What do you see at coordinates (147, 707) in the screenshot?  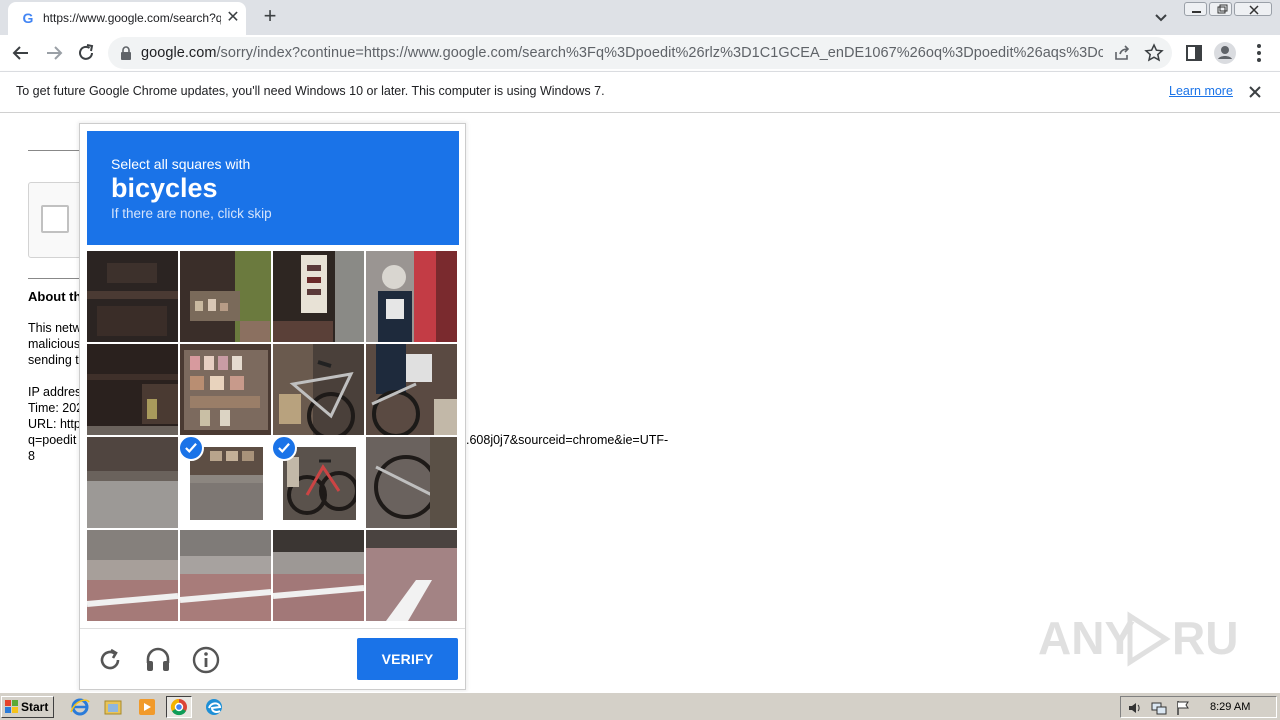 I see `media-player-icon` at bounding box center [147, 707].